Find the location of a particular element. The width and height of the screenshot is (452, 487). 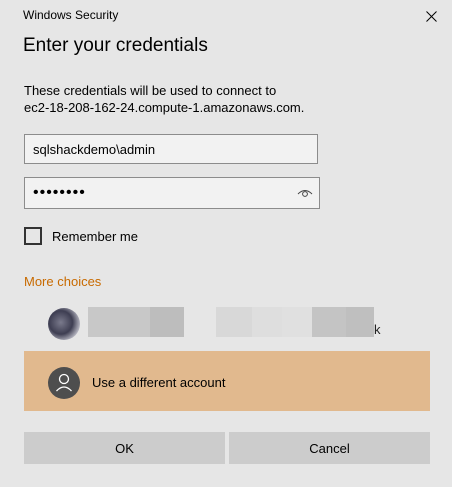

password-field is located at coordinates (172, 193).